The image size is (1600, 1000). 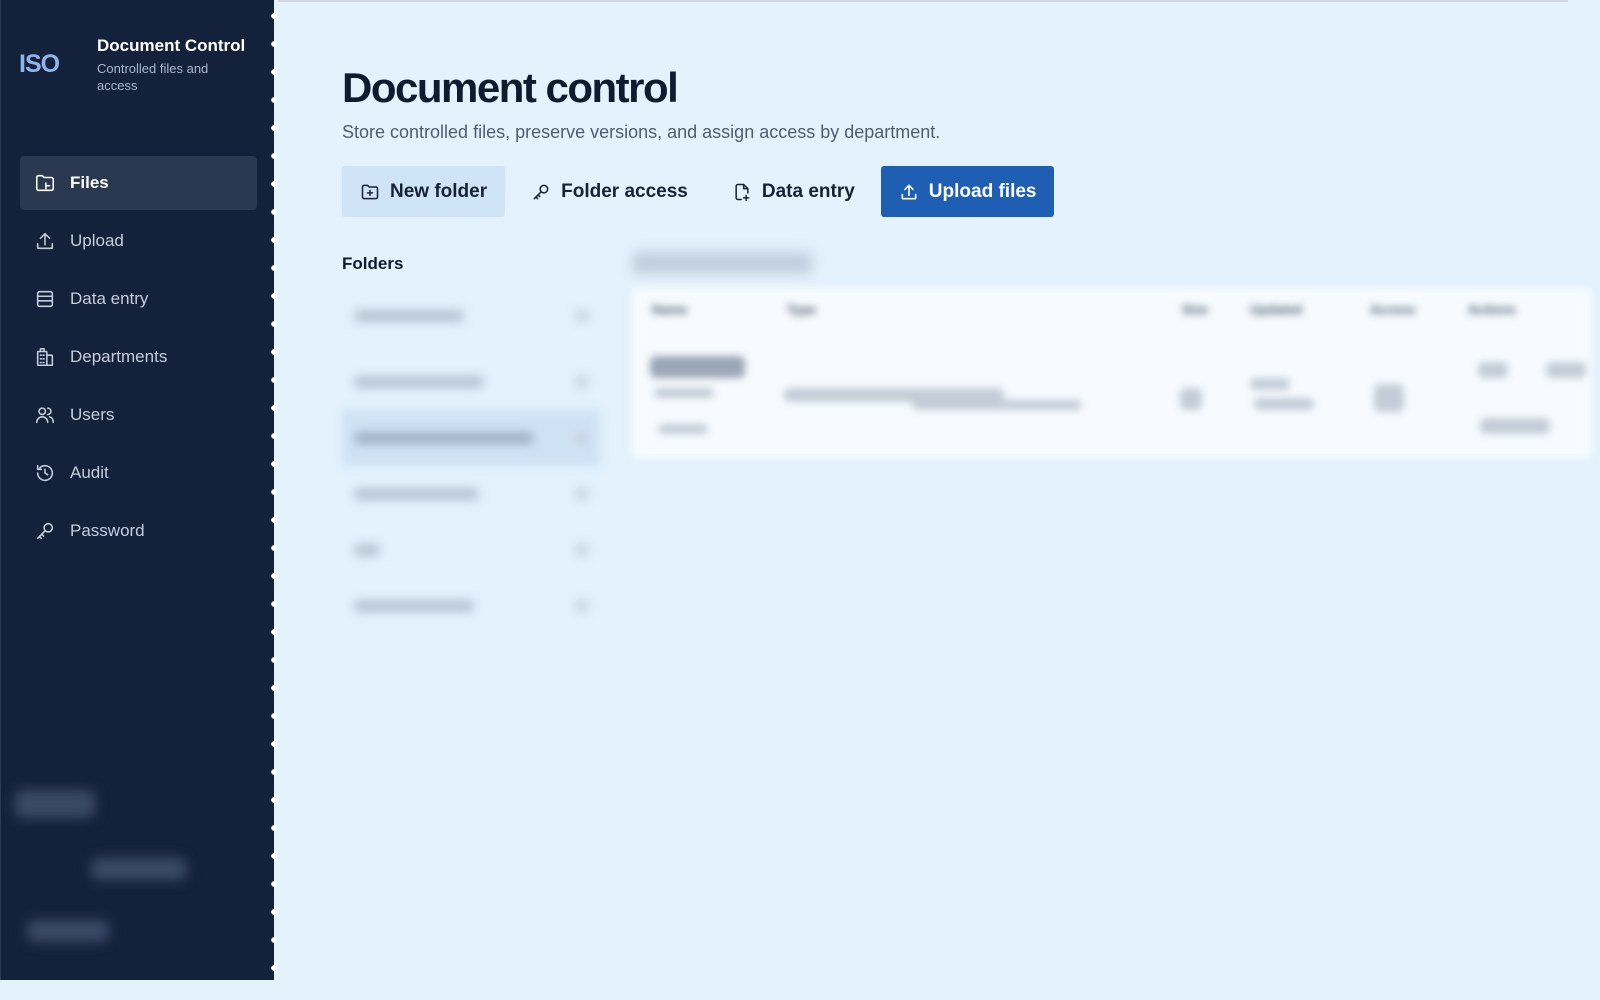 What do you see at coordinates (1112, 373) in the screenshot?
I see `files-table: Name Type Size Updated Access Actions` at bounding box center [1112, 373].